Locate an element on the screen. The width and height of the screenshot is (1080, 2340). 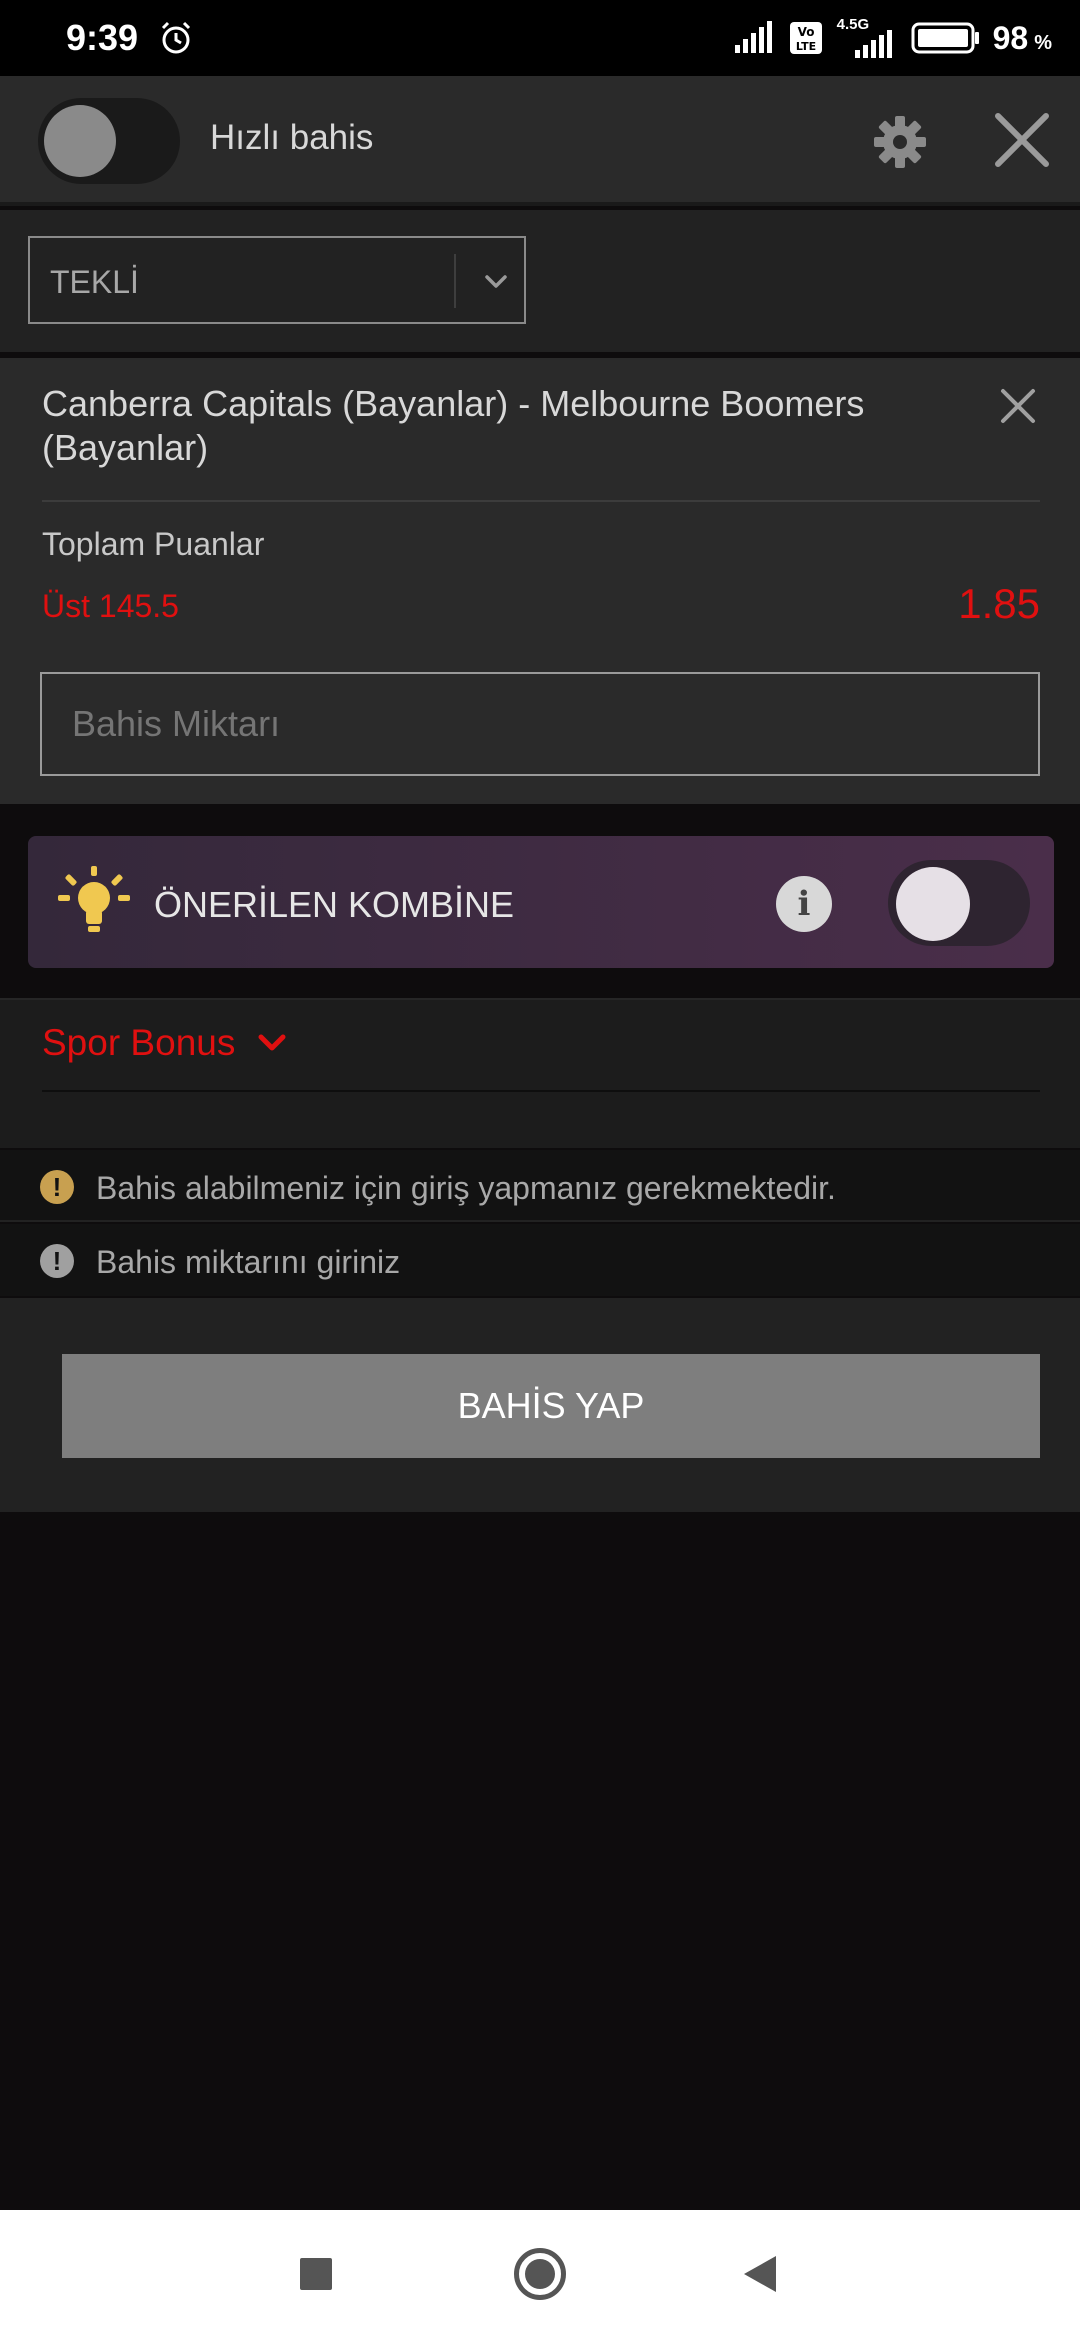
close-icon is located at coordinates (1022, 140).